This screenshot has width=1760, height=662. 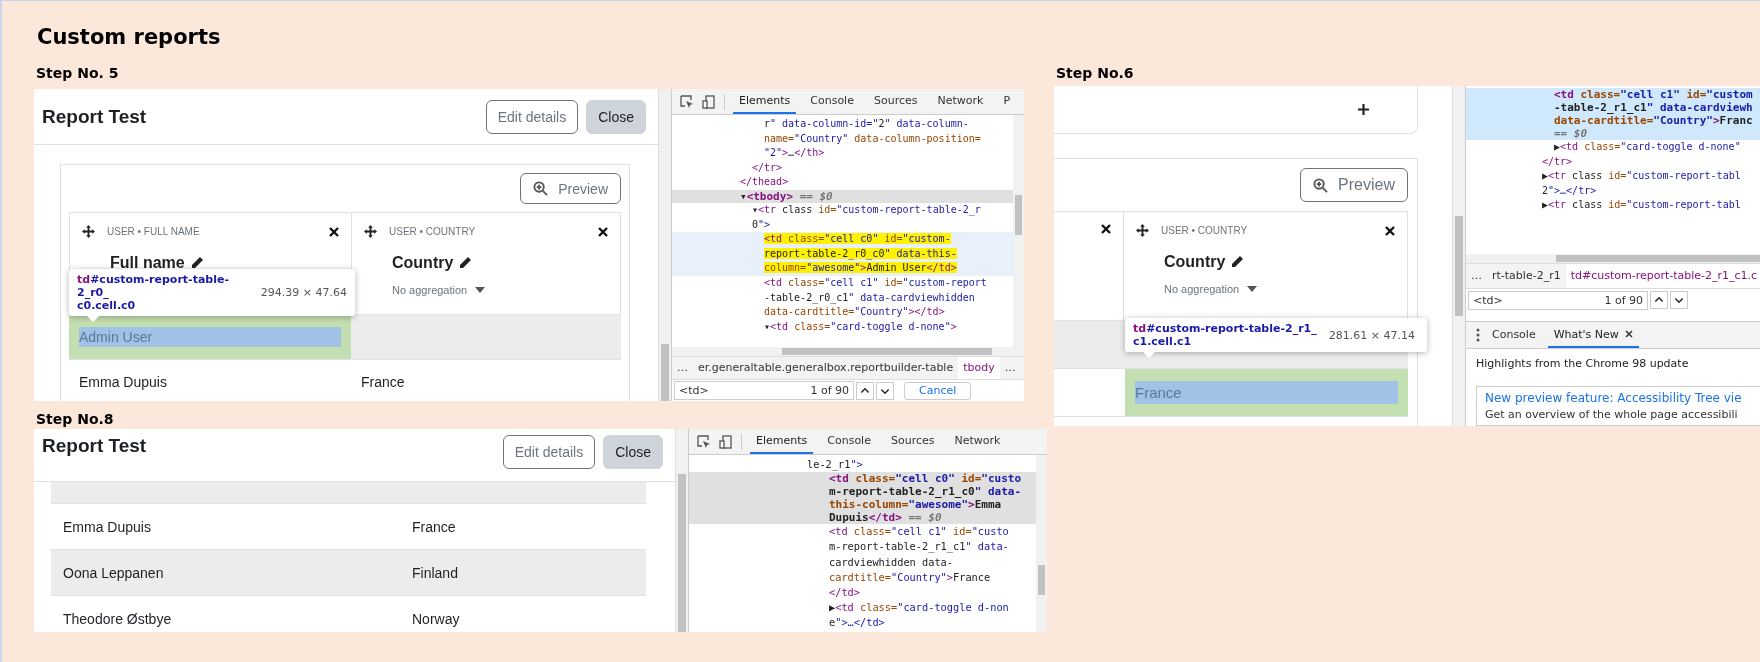 What do you see at coordinates (932, 577) in the screenshot?
I see `code-line: cardtitle="Country">France` at bounding box center [932, 577].